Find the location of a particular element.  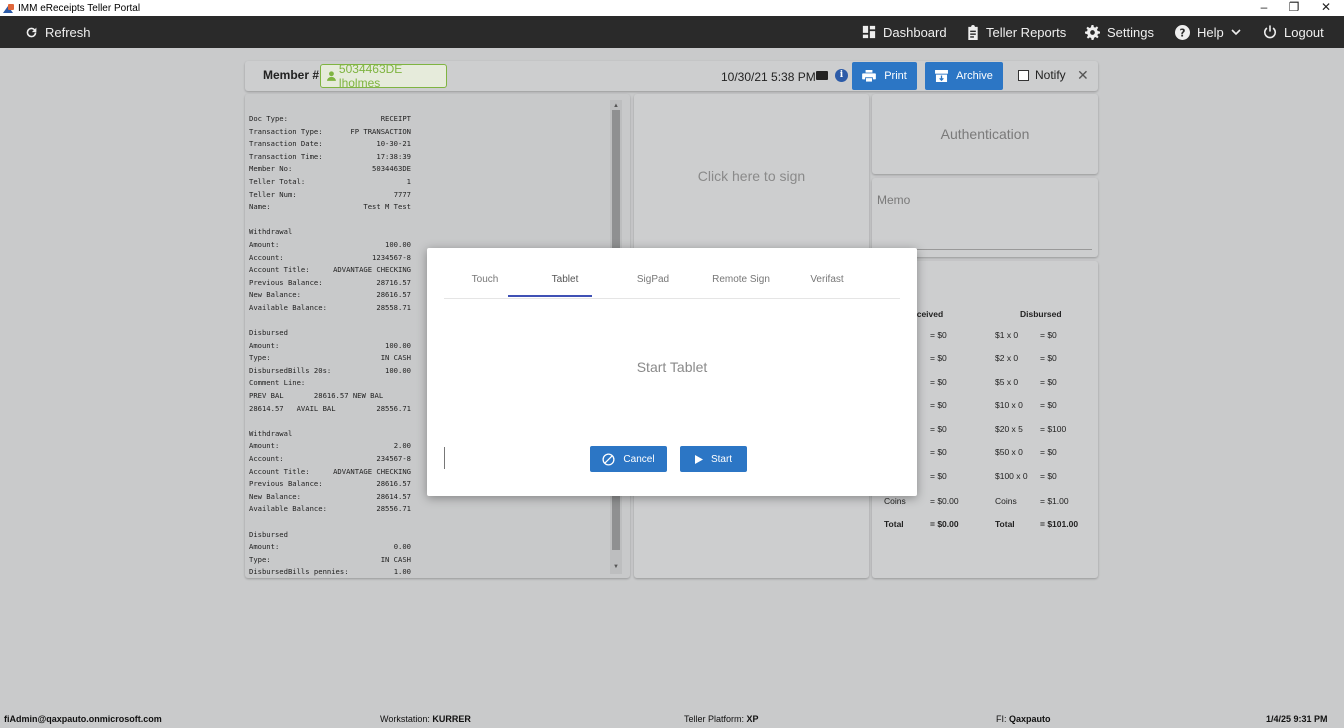

tab-touch: Touch is located at coordinates (485, 279).